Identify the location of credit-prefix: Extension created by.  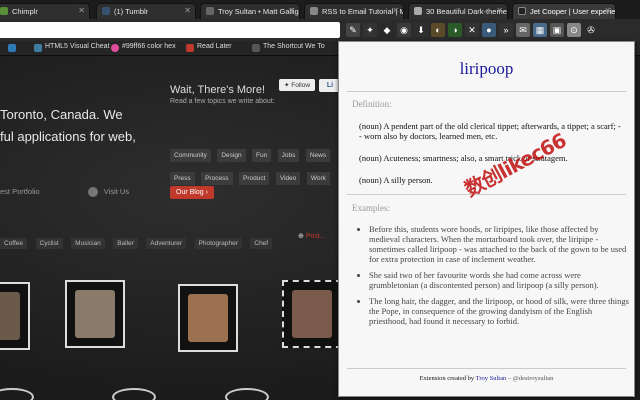
(447, 378).